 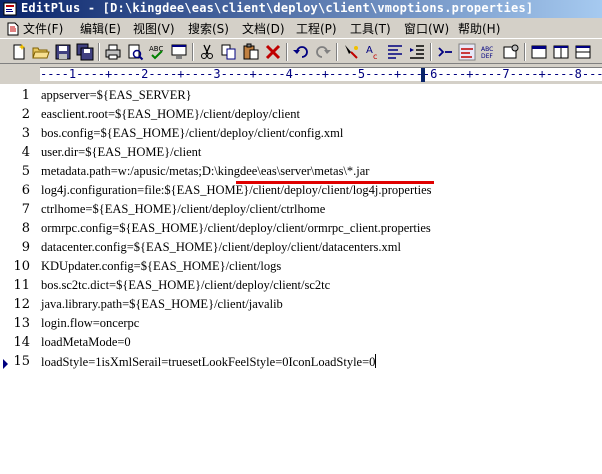 I want to click on new-file-button, so click(x=19, y=52).